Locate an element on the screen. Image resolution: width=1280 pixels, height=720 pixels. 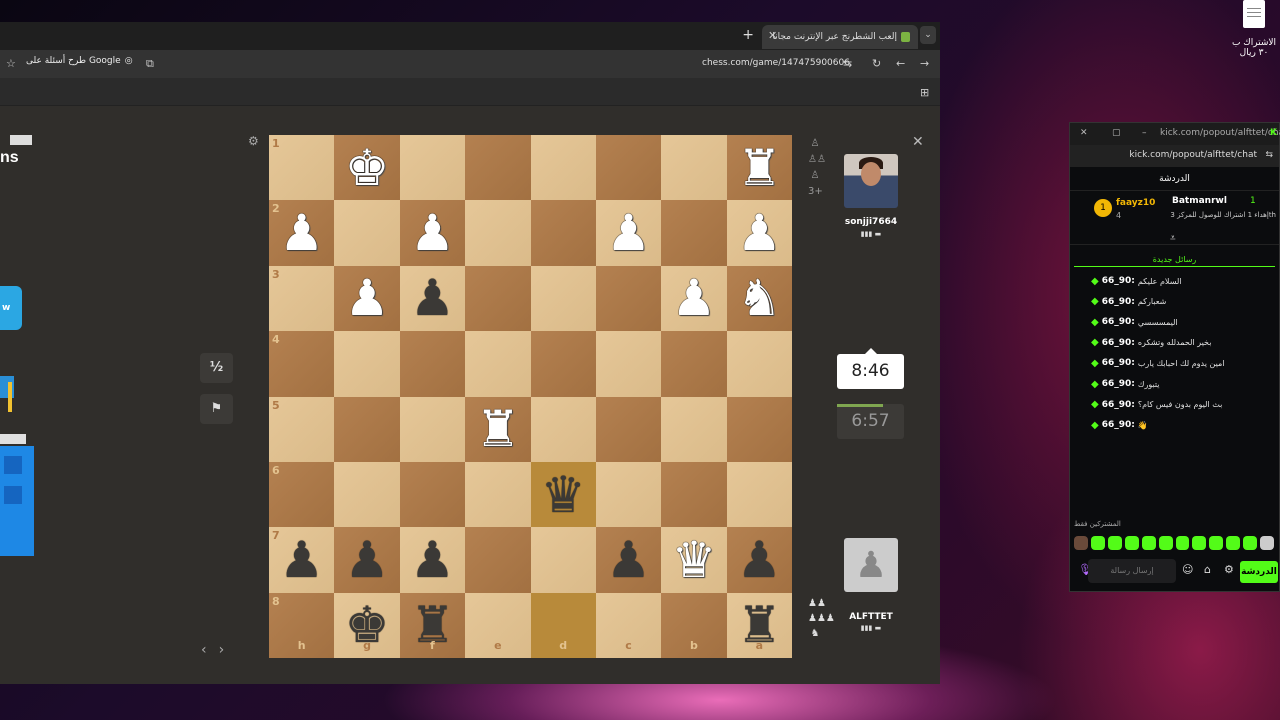
forward-icon: → is located at coordinates (924, 63).